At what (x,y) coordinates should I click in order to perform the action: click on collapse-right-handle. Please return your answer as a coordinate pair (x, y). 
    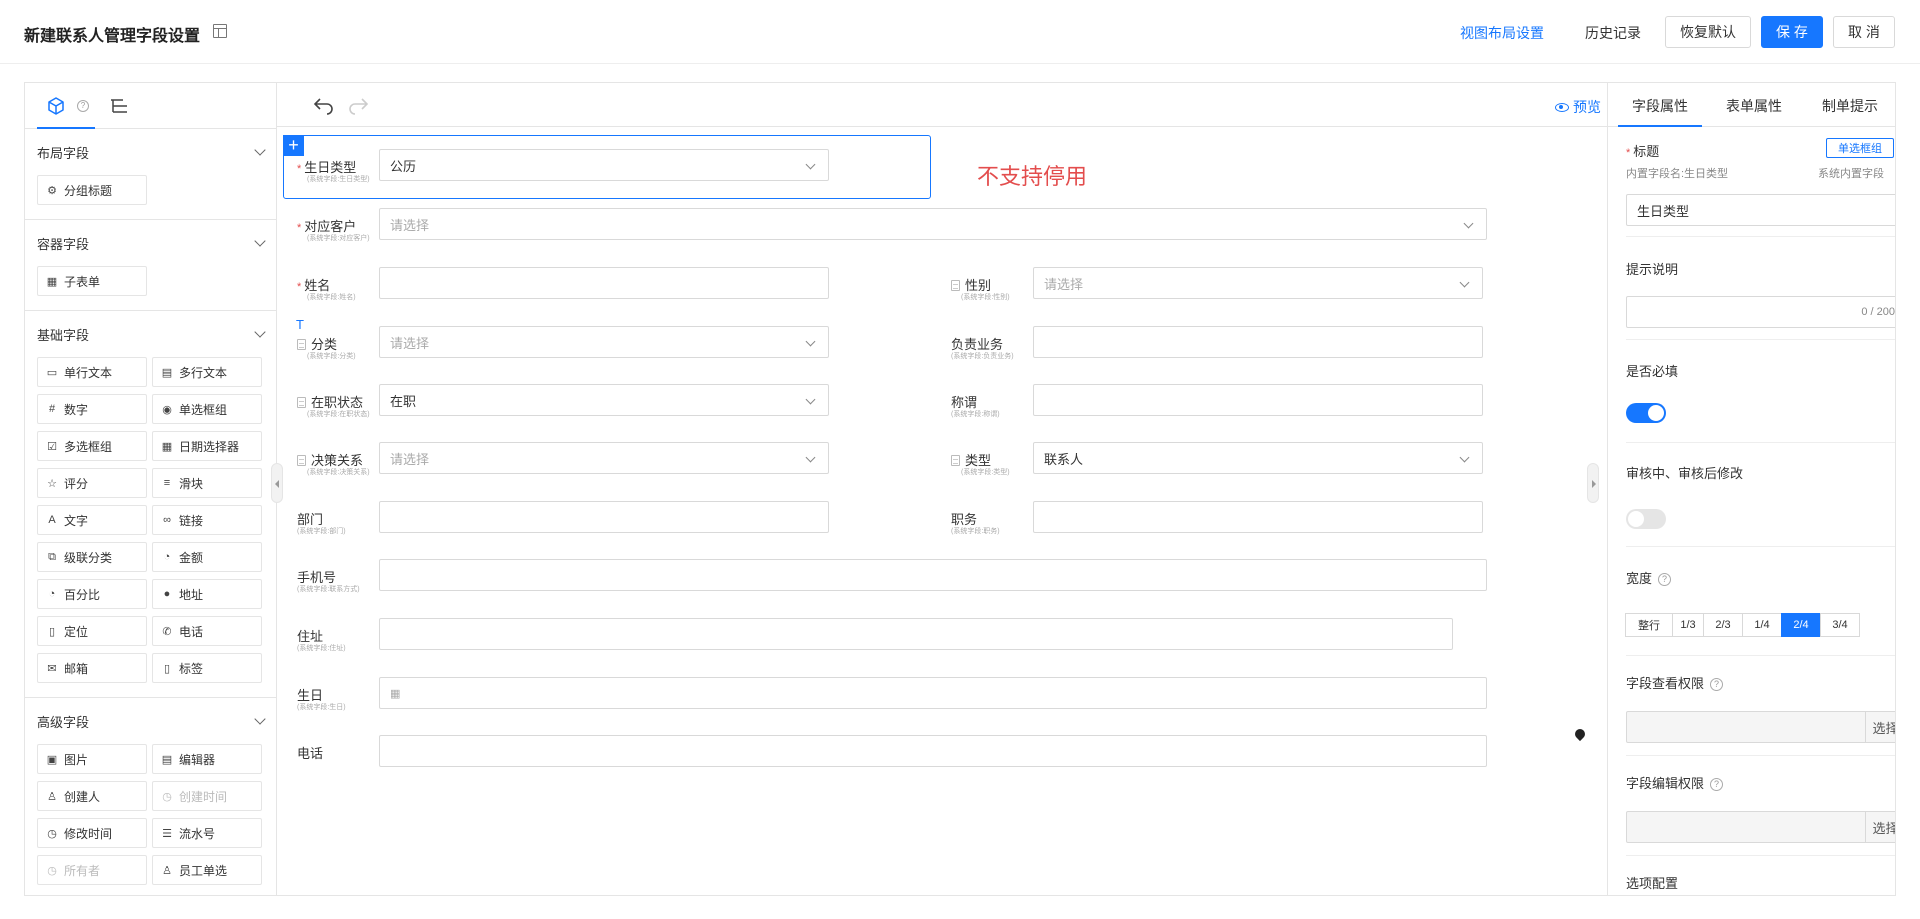
    Looking at the image, I should click on (1593, 483).